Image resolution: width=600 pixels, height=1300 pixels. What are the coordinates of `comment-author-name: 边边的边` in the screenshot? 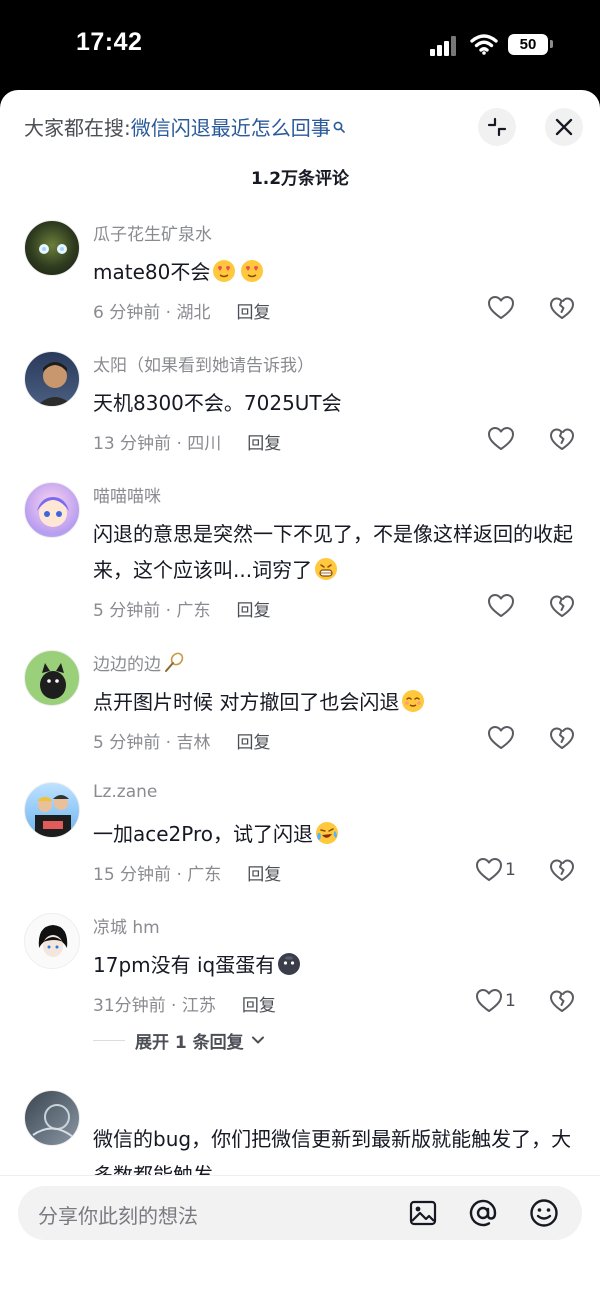 It's located at (127, 665).